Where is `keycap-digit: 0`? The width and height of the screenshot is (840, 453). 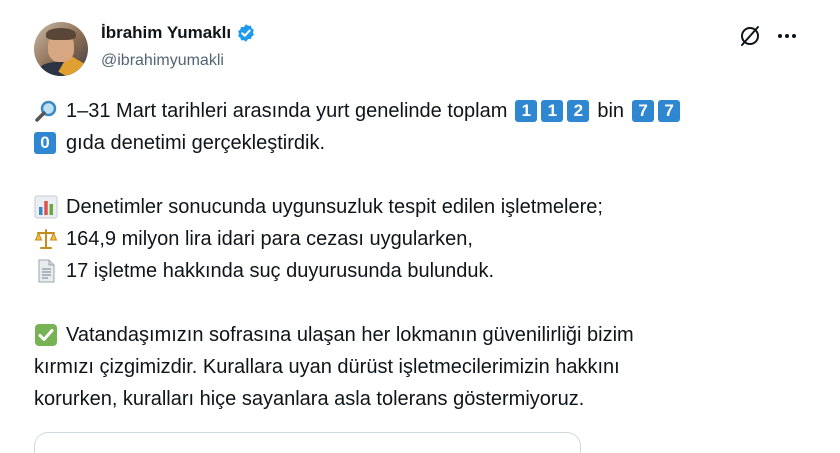 keycap-digit: 0 is located at coordinates (45, 143).